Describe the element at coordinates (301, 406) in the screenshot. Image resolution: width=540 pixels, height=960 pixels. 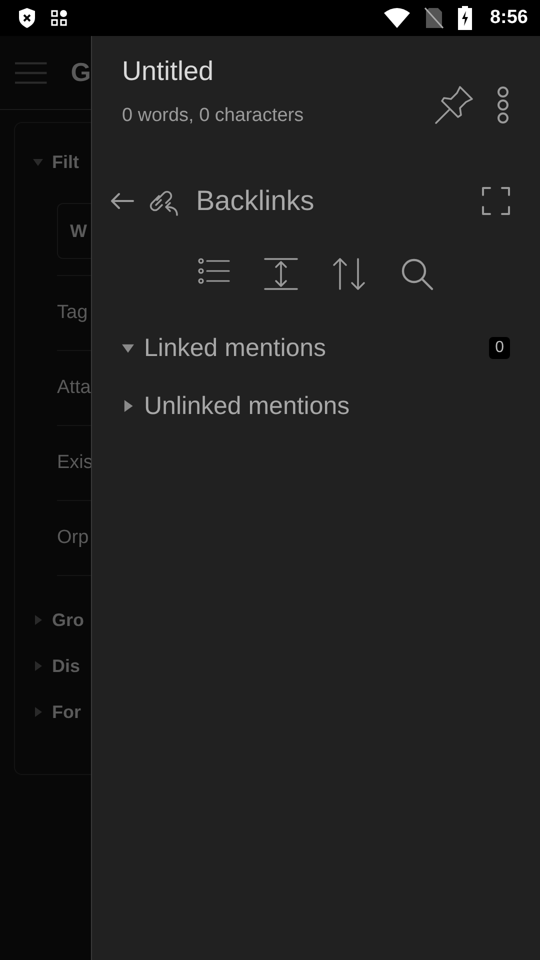
I see `mention-section: Unlinked mentions` at that location.